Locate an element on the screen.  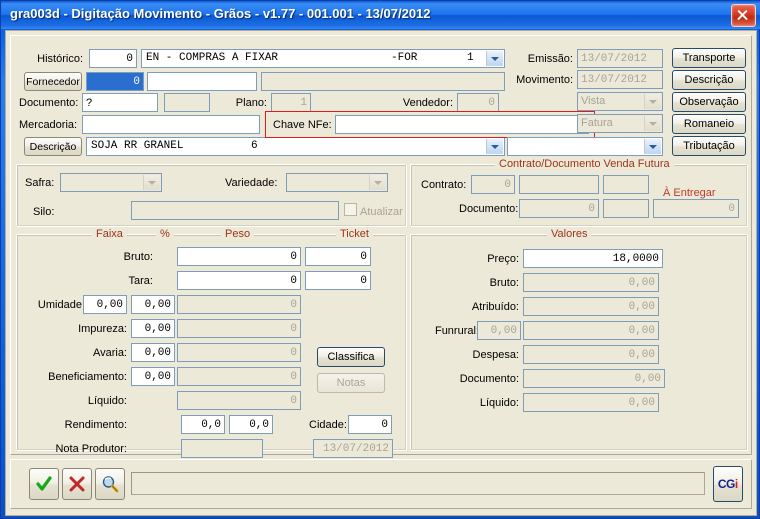
fornecedor-button: Fornecedor is located at coordinates (53, 81).